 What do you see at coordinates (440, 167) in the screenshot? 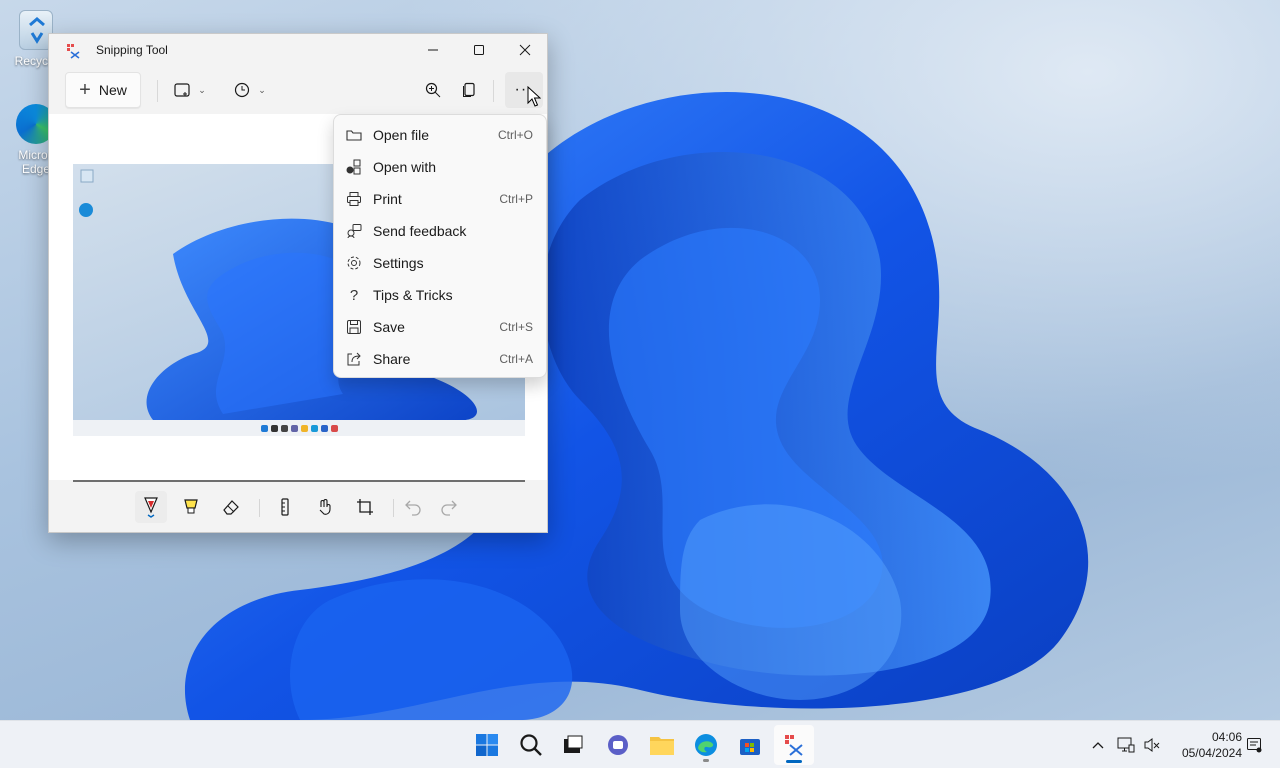
I see `menu-item-open-with: Open with` at bounding box center [440, 167].